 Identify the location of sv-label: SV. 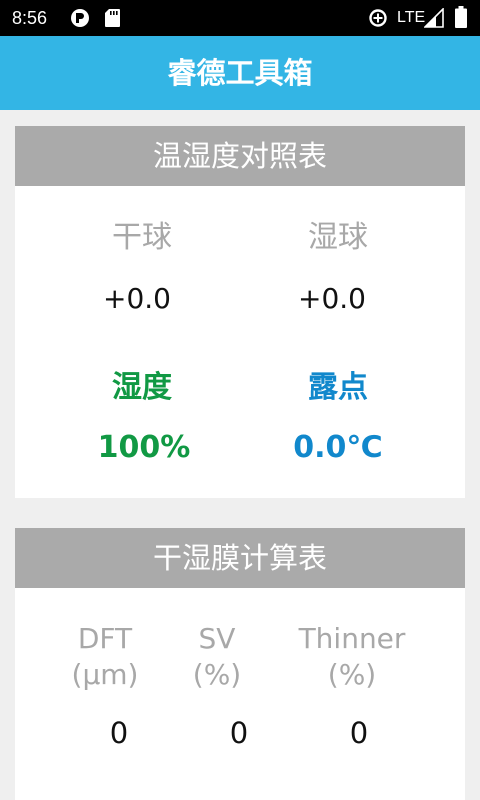
(217, 638).